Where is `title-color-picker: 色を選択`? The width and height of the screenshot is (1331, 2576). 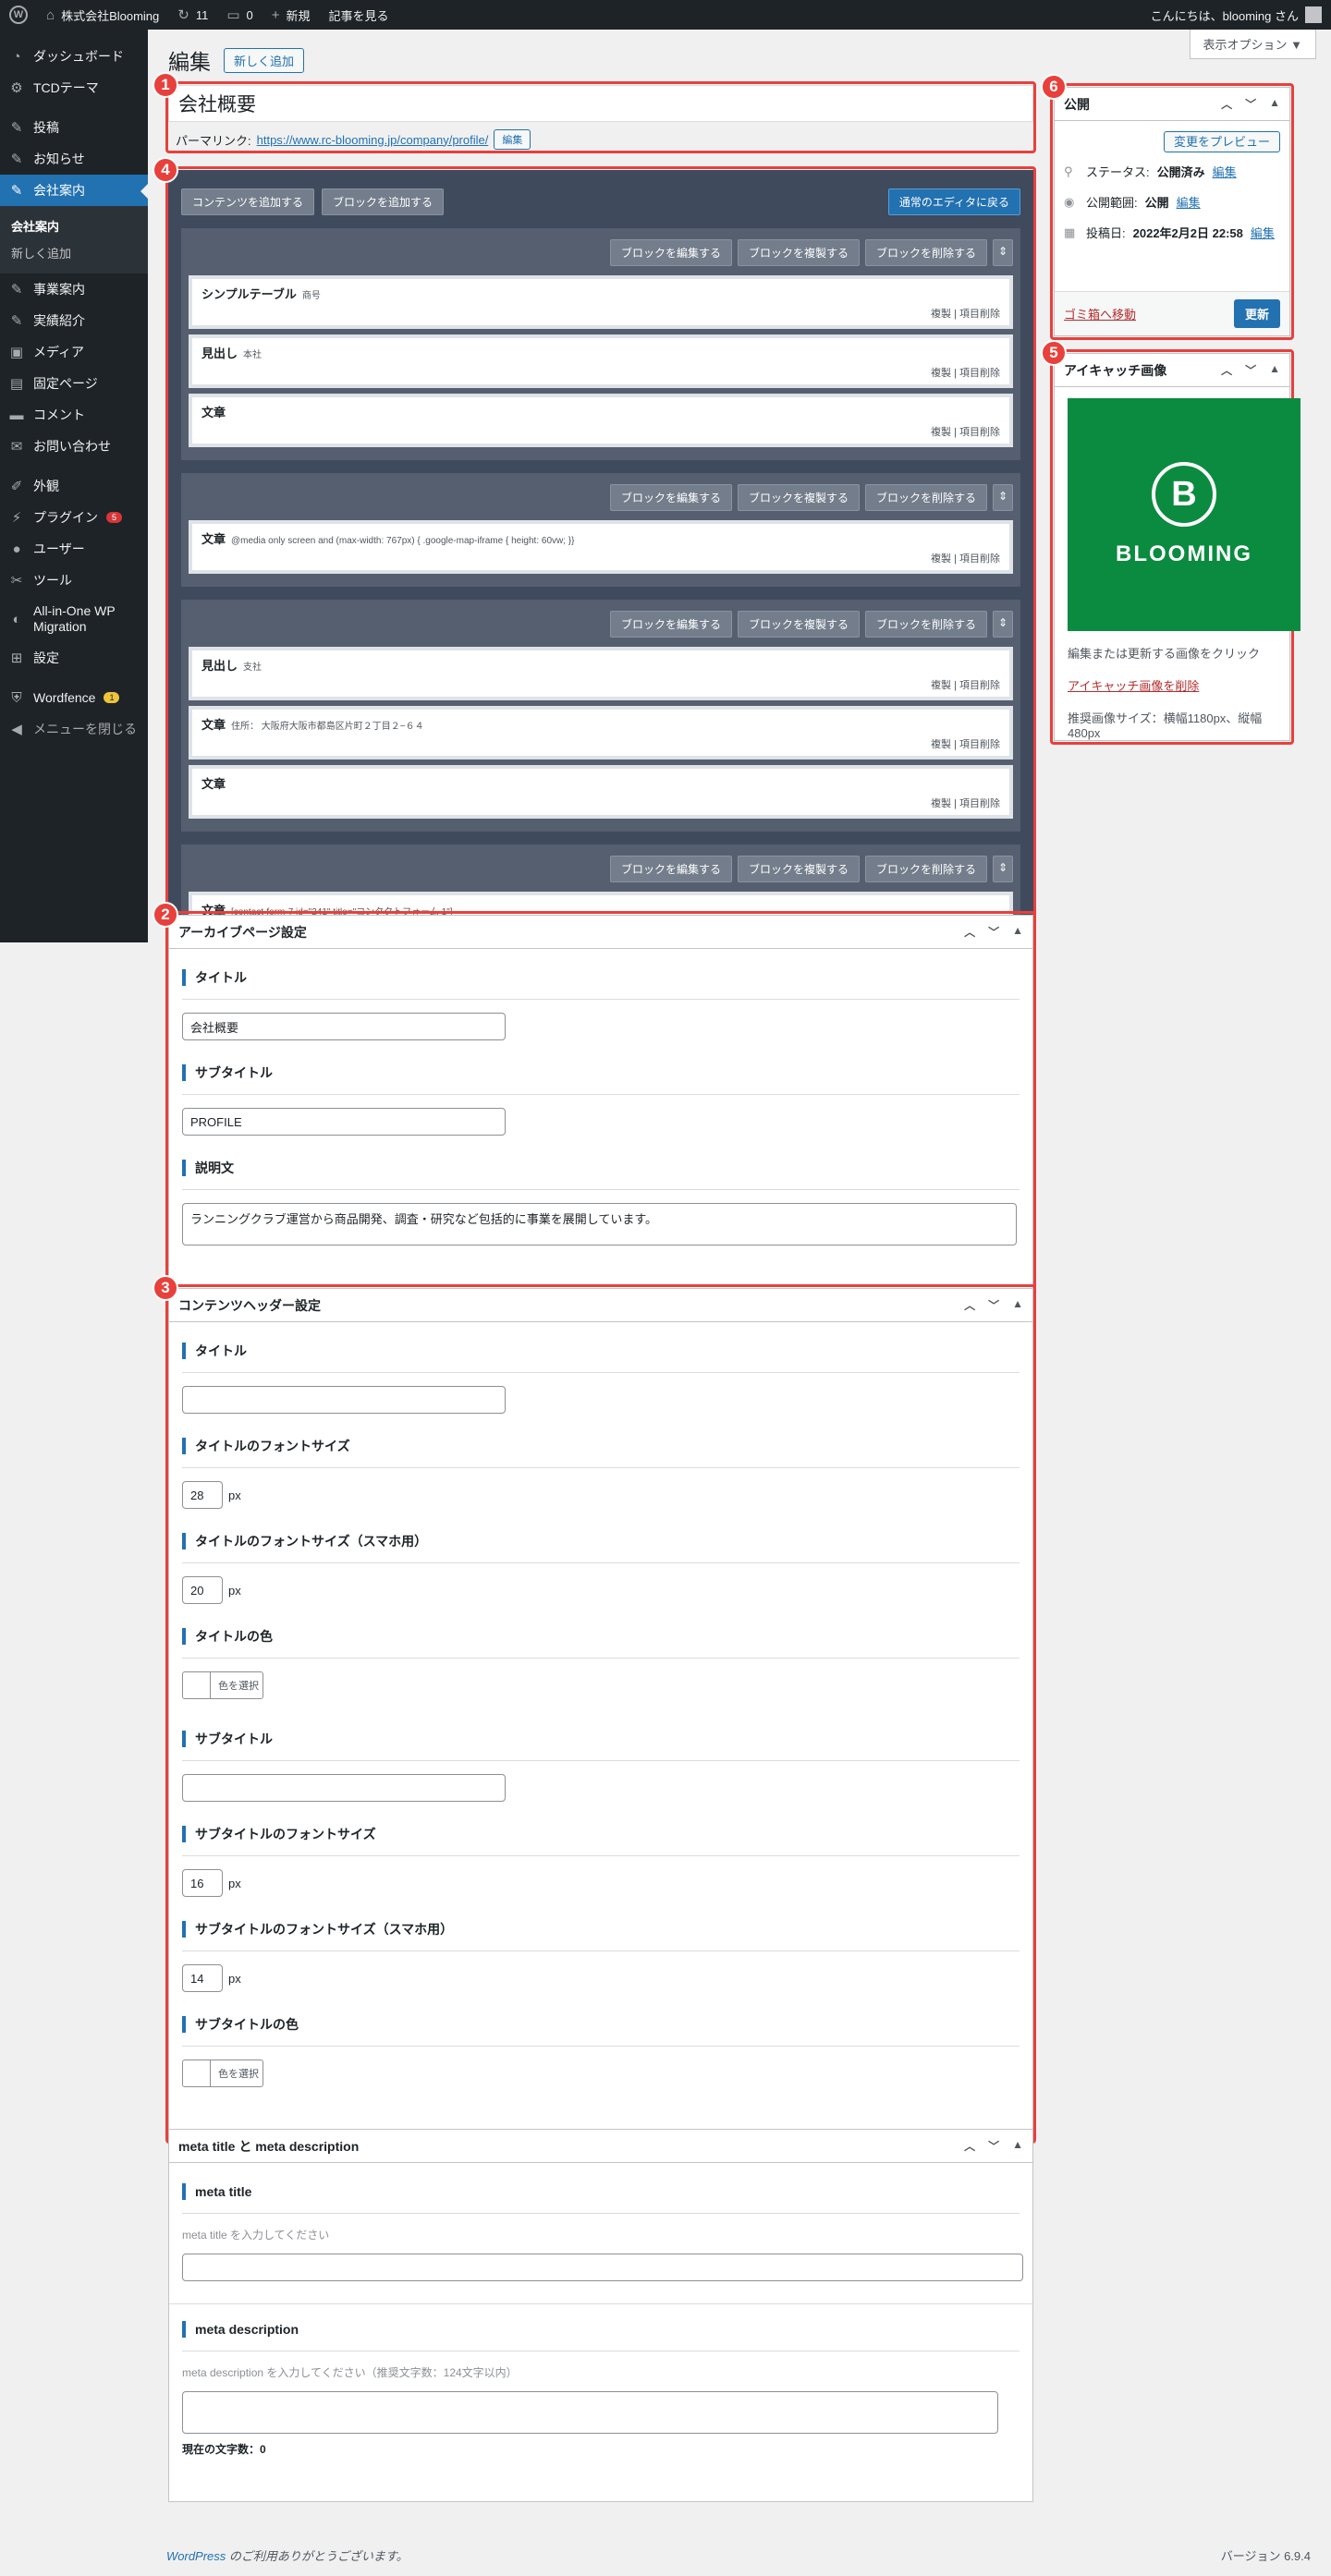 title-color-picker: 色を選択 is located at coordinates (222, 1685).